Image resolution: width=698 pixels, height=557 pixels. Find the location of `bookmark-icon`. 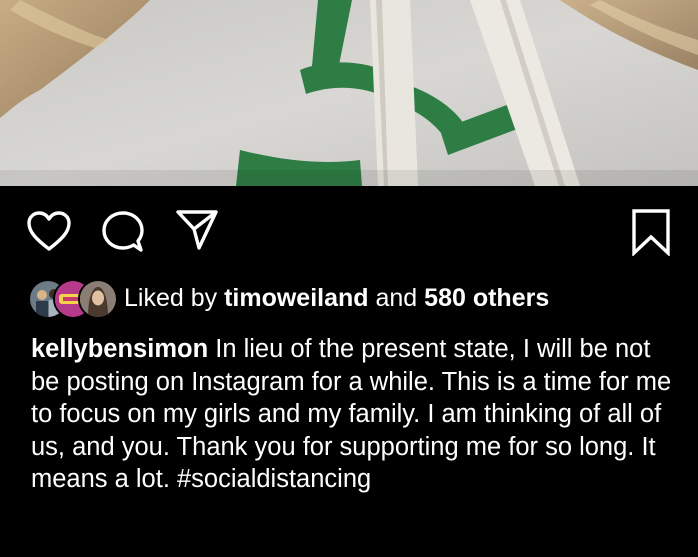

bookmark-icon is located at coordinates (651, 232).